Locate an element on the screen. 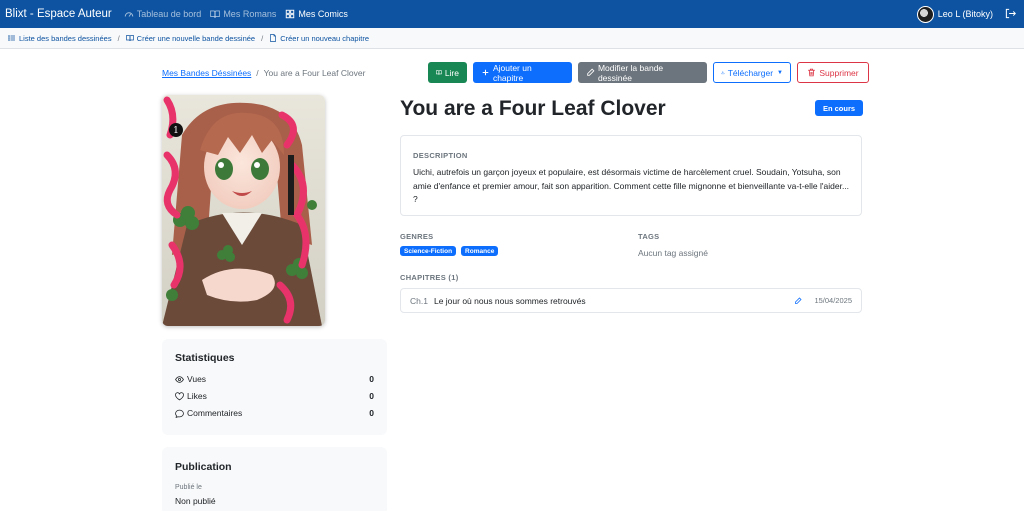 This screenshot has height=511, width=1024. subnav-comic-list-label: Liste des bandes dessinées is located at coordinates (65, 38).